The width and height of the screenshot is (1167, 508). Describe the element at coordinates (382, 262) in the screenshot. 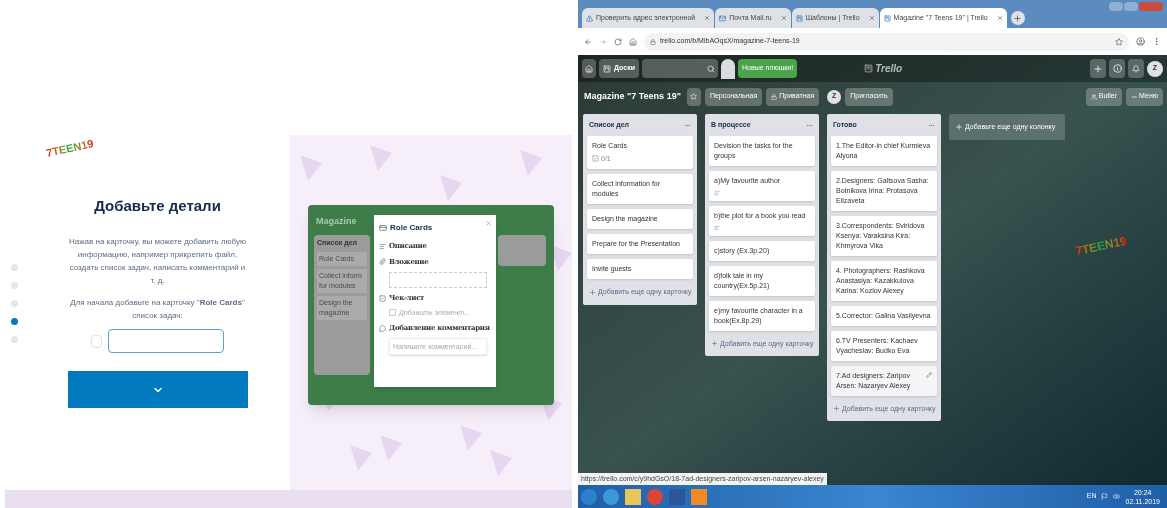

I see `attachment-icon` at that location.